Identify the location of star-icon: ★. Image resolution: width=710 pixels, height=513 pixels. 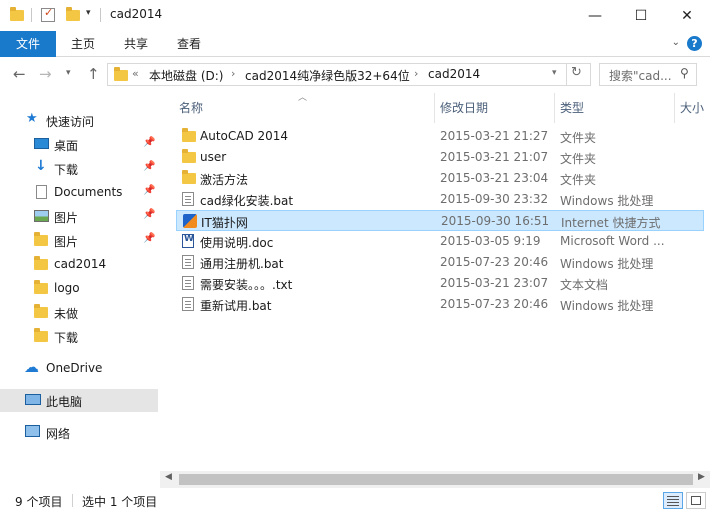
(32, 118).